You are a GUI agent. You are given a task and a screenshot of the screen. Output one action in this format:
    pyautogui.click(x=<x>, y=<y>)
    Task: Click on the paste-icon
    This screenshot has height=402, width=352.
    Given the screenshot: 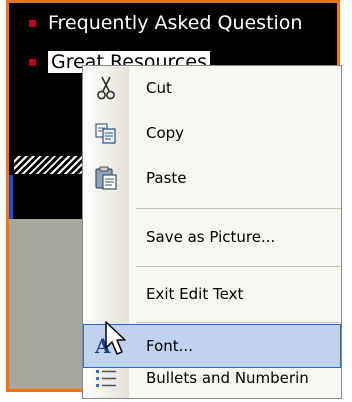 What is the action you would take?
    pyautogui.click(x=106, y=178)
    